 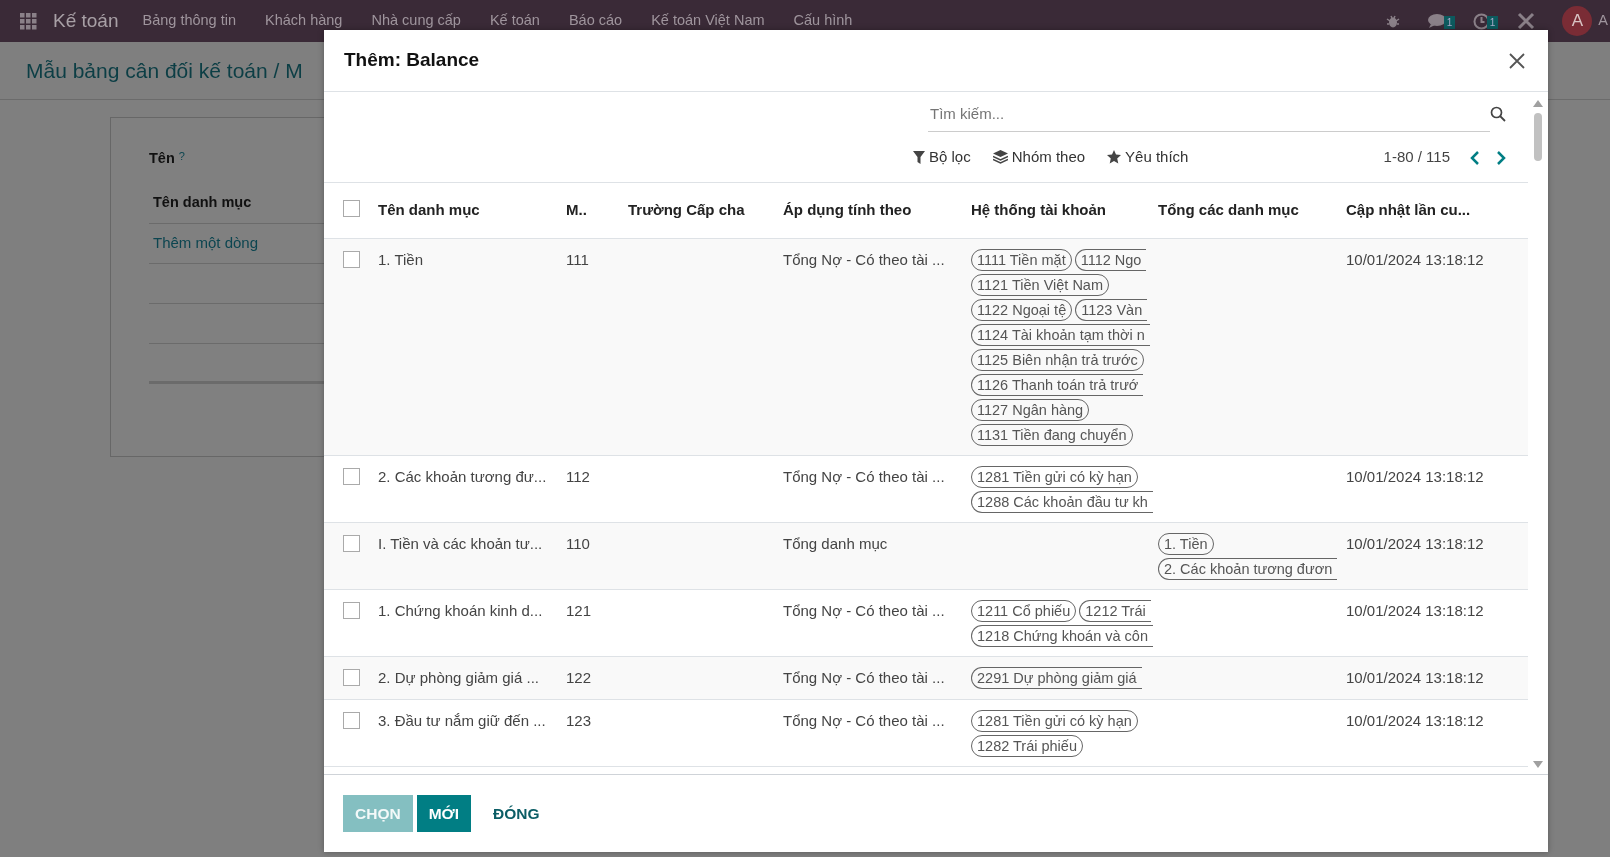 I want to click on menu-item: Kế toán Việt Nam, so click(x=708, y=21).